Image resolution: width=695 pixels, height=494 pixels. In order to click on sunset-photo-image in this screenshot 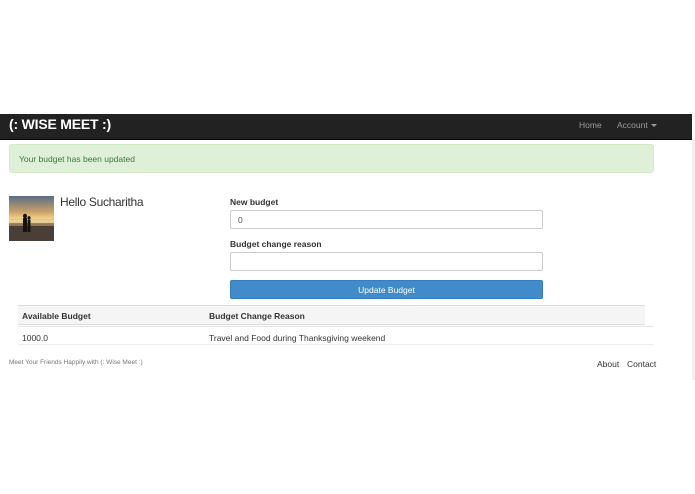, I will do `click(31, 218)`.